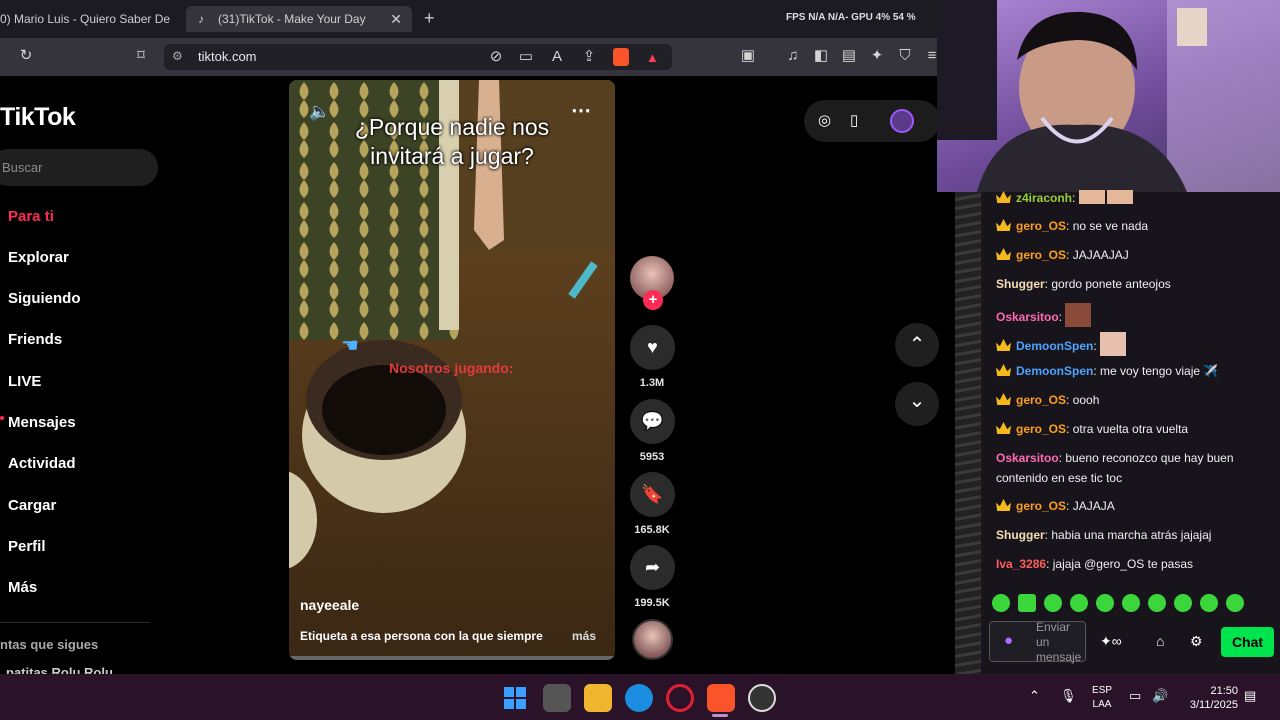  What do you see at coordinates (2, 418) in the screenshot?
I see `notification-dot` at bounding box center [2, 418].